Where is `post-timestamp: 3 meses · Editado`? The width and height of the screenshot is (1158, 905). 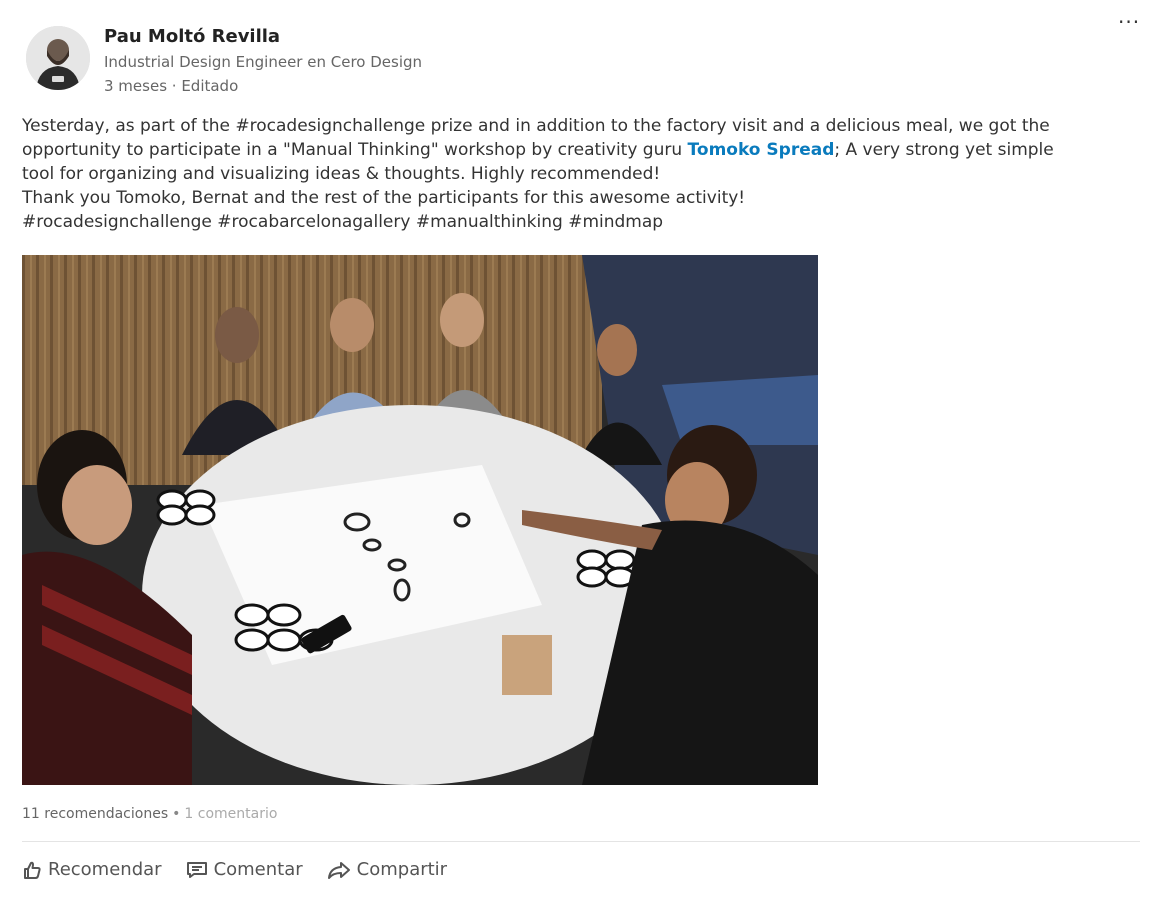
post-timestamp: 3 meses · Editado is located at coordinates (171, 86).